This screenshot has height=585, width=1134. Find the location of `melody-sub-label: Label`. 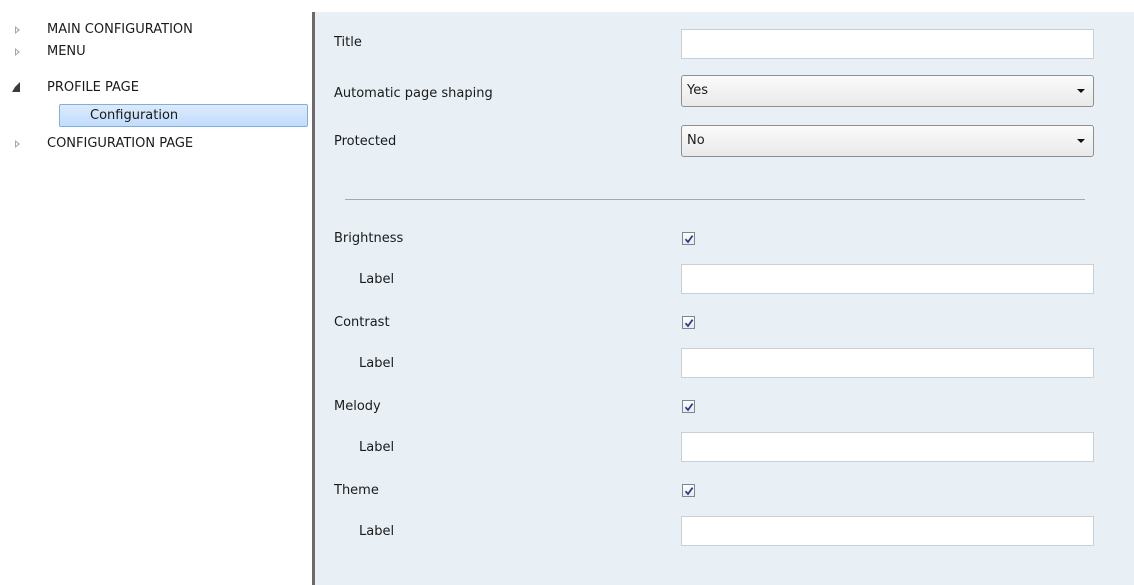

melody-sub-label: Label is located at coordinates (377, 447).